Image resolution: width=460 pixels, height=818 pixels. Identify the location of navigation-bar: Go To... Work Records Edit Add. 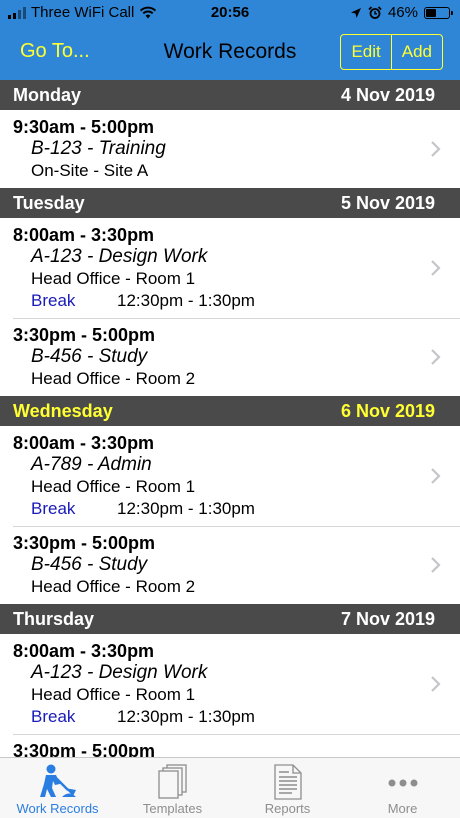
(230, 53).